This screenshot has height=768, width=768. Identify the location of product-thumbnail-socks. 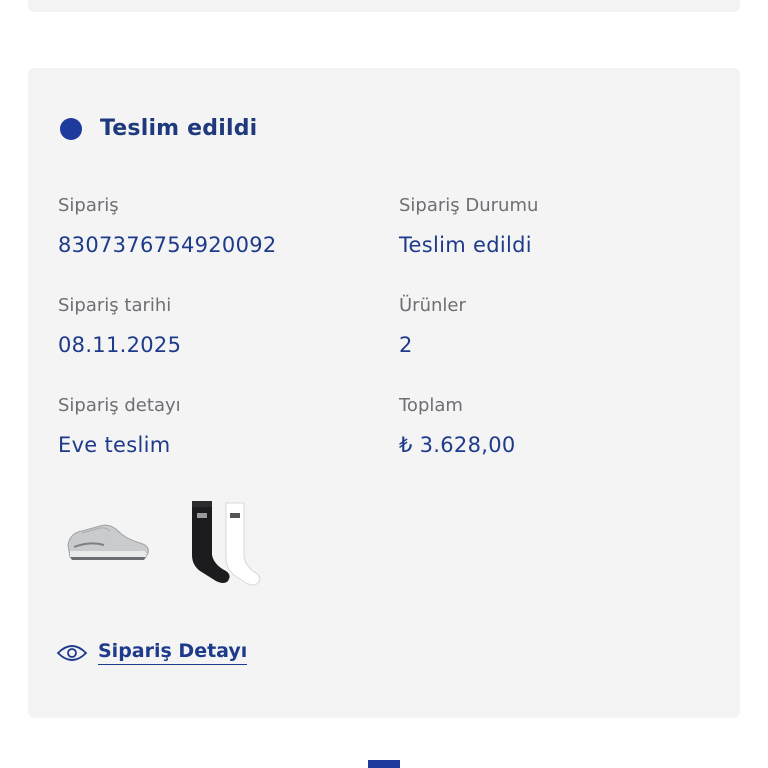
(224, 541).